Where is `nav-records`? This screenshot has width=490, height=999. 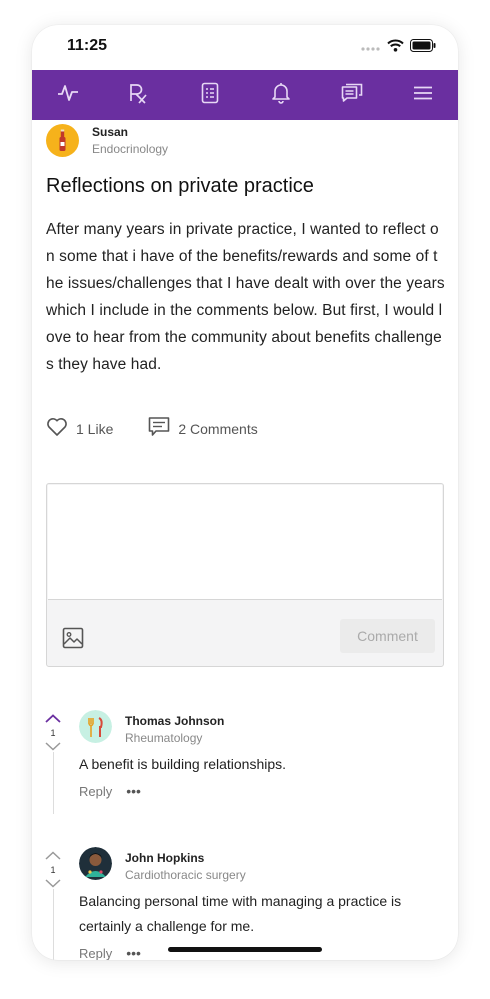 nav-records is located at coordinates (210, 95).